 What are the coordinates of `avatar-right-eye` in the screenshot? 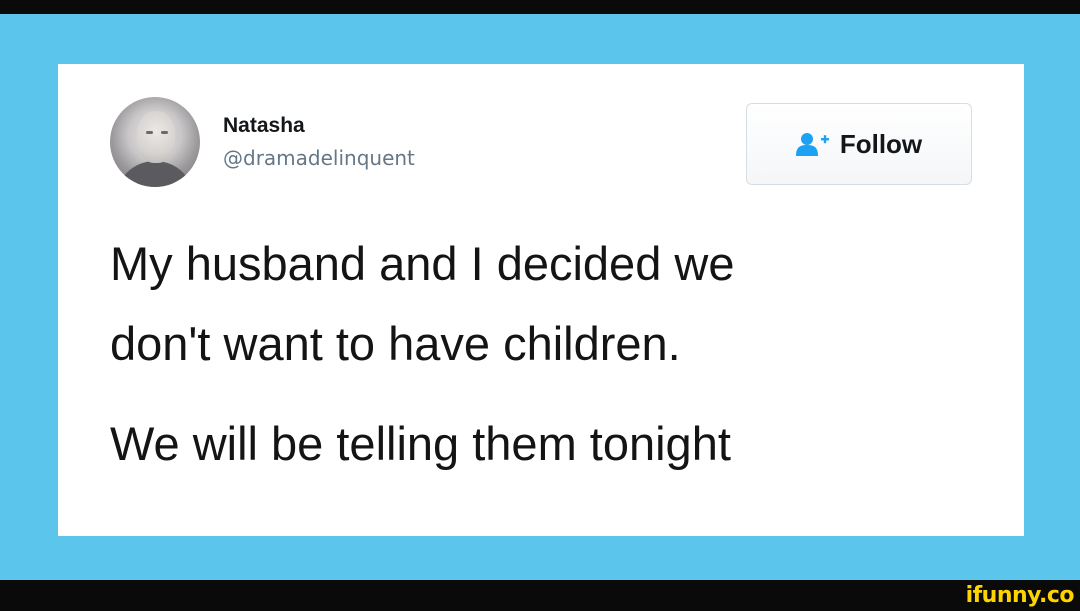 It's located at (164, 132).